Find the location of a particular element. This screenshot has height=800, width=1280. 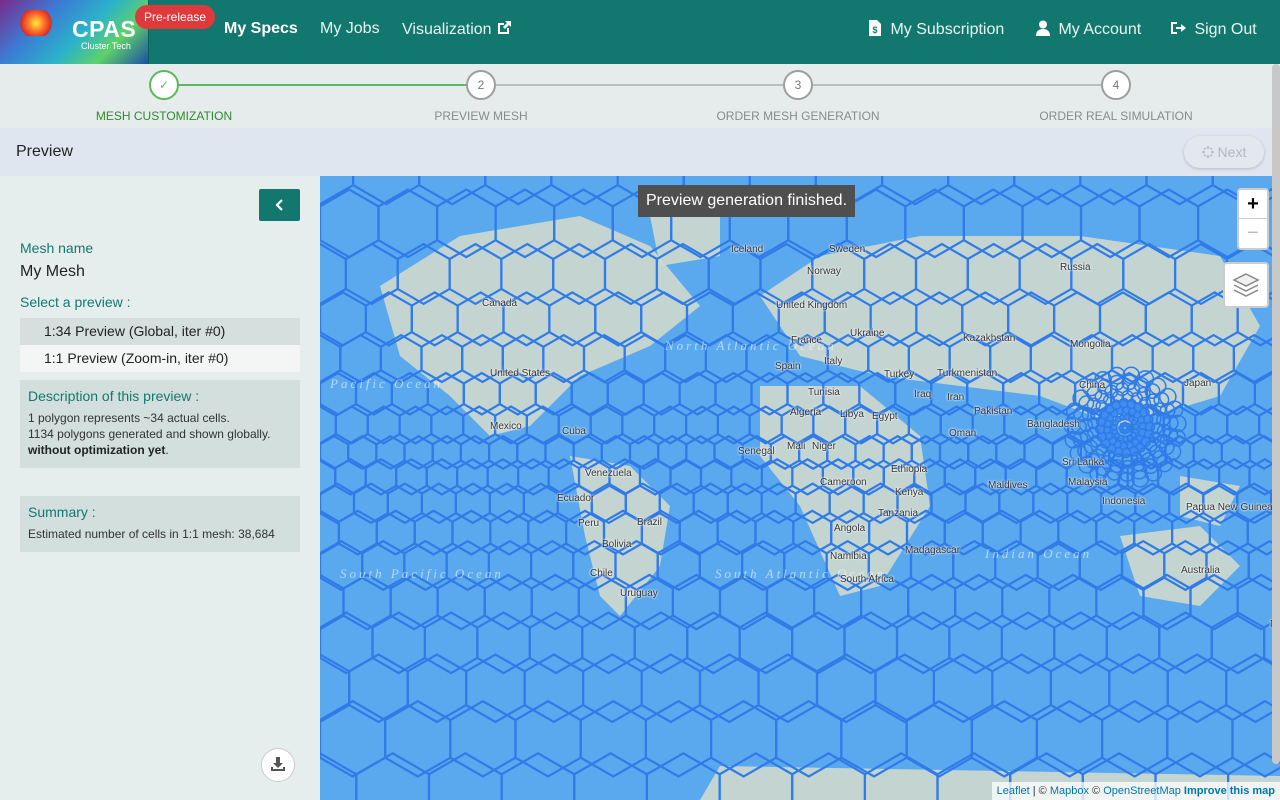

page-scrollbar is located at coordinates (1276, 414).